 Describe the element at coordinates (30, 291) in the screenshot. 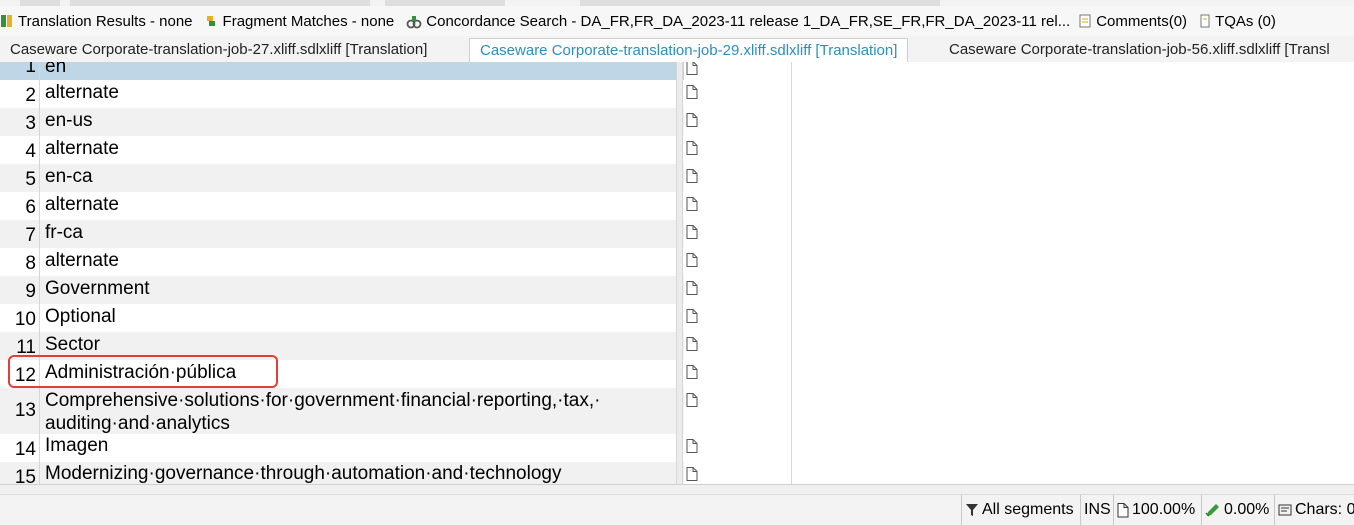

I see `segment-number: 9` at that location.